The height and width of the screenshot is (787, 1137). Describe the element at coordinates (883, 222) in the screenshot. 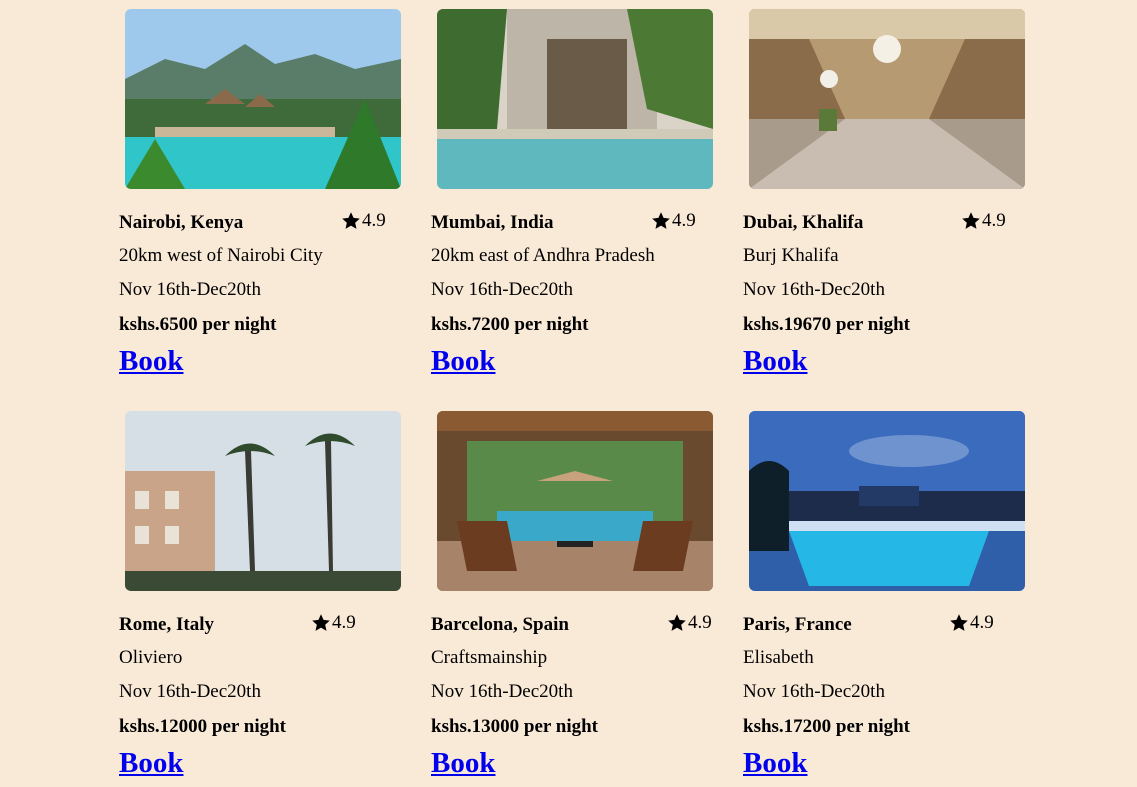

I see `listing-header: Dubai, Khalifa 4.9` at that location.